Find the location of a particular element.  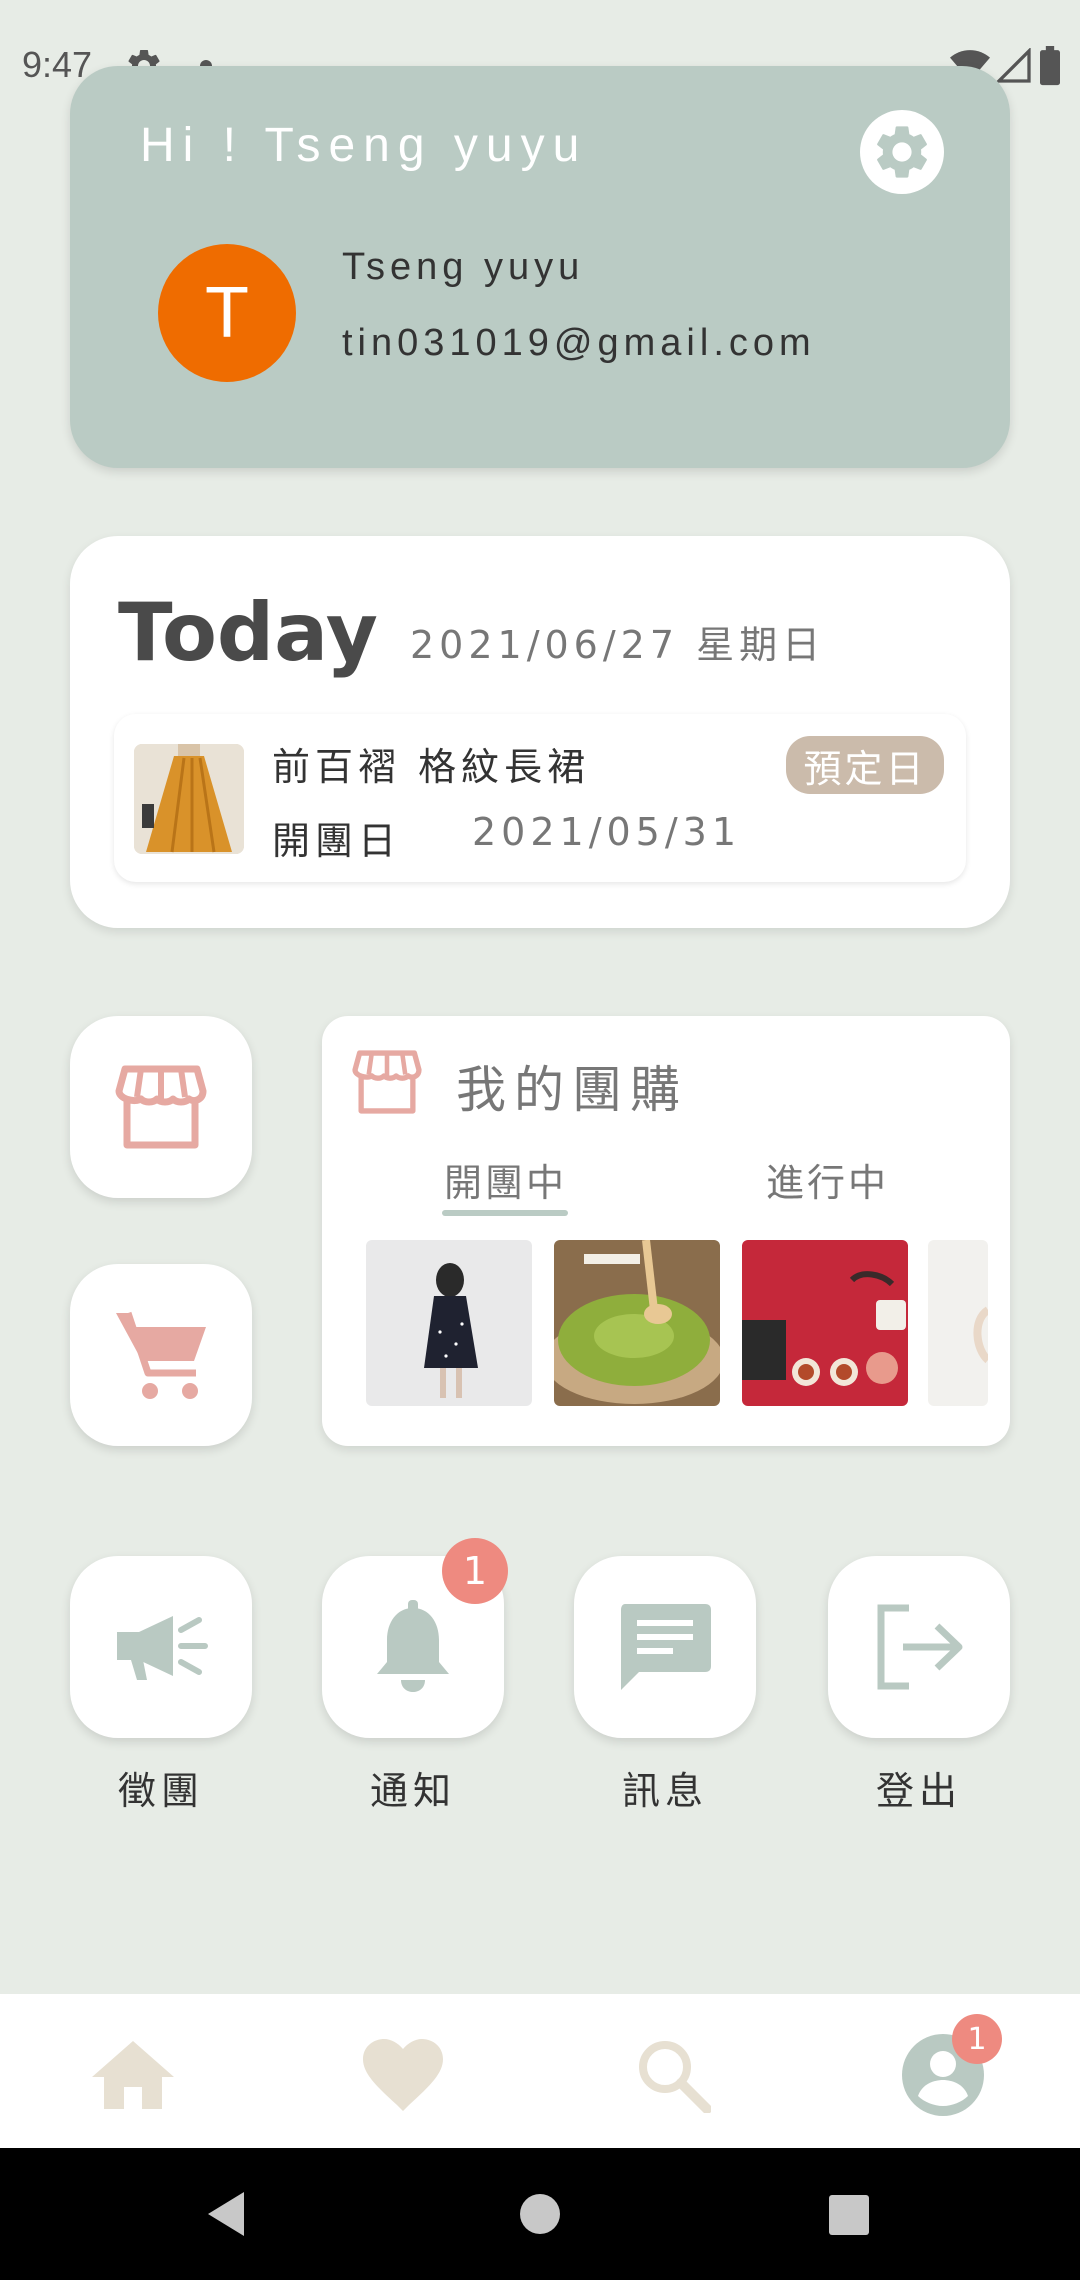

today-event-item: 前百褶 格紋長裙 開團日 2021/05/31 預定日 is located at coordinates (540, 798).